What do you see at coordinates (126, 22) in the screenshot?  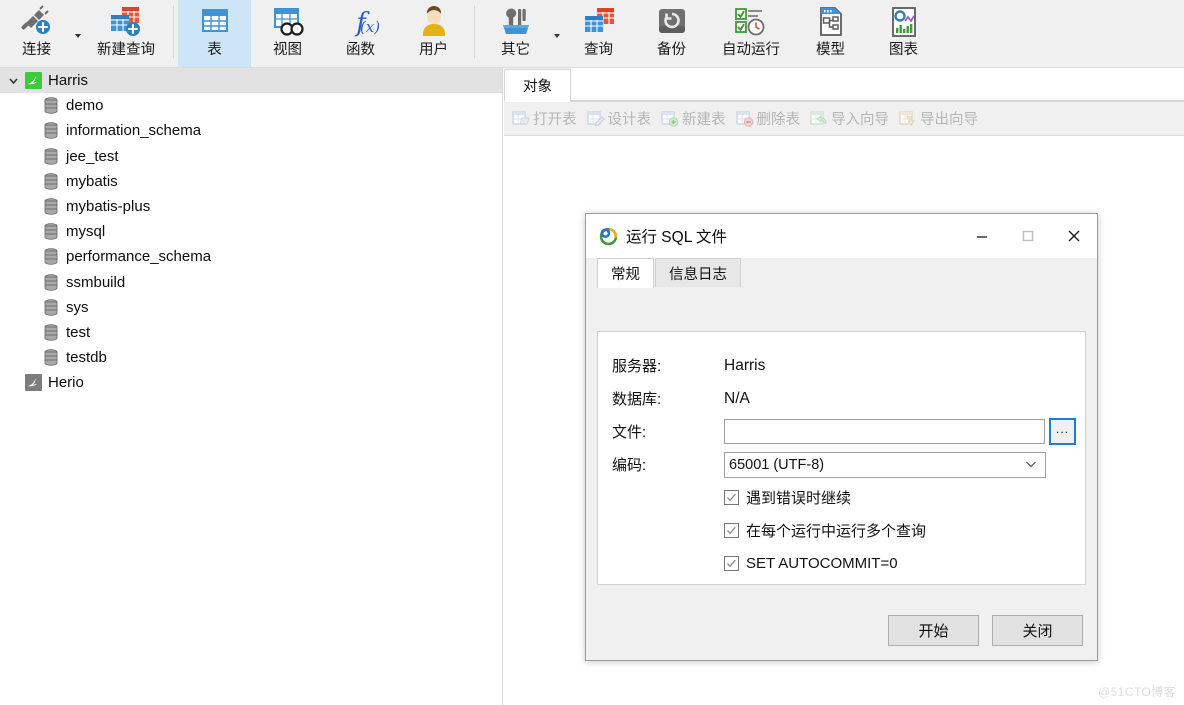 I see `new-query-icon` at bounding box center [126, 22].